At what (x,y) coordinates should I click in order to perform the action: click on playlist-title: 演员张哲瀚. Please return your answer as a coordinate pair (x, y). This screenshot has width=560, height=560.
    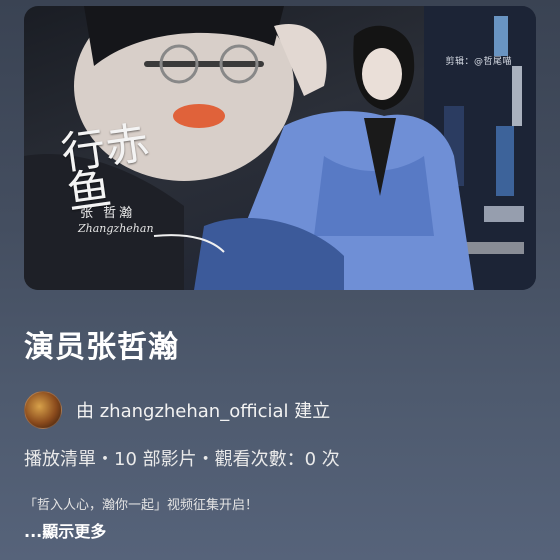
    Looking at the image, I should click on (101, 347).